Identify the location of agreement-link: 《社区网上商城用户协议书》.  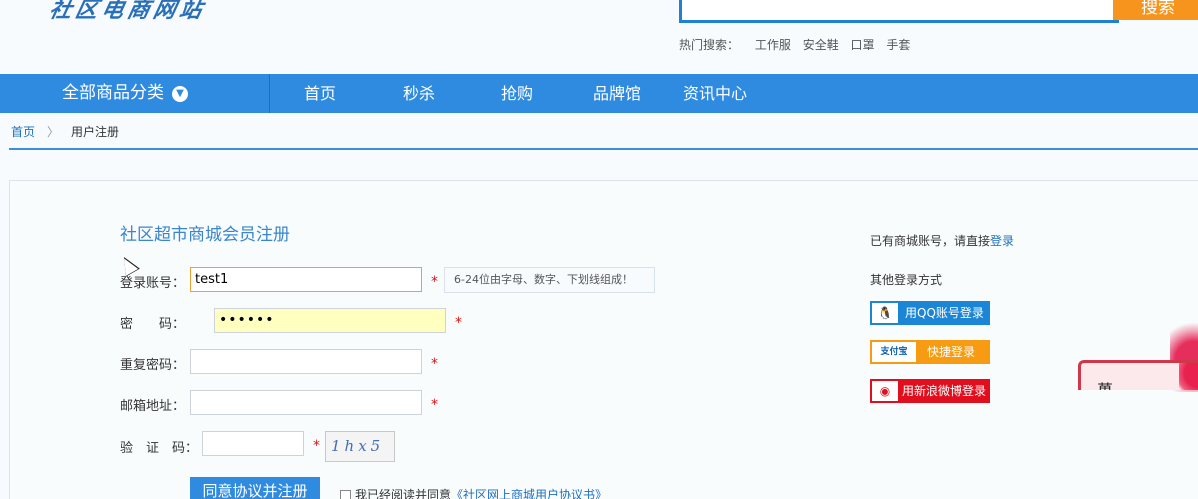
(529, 493).